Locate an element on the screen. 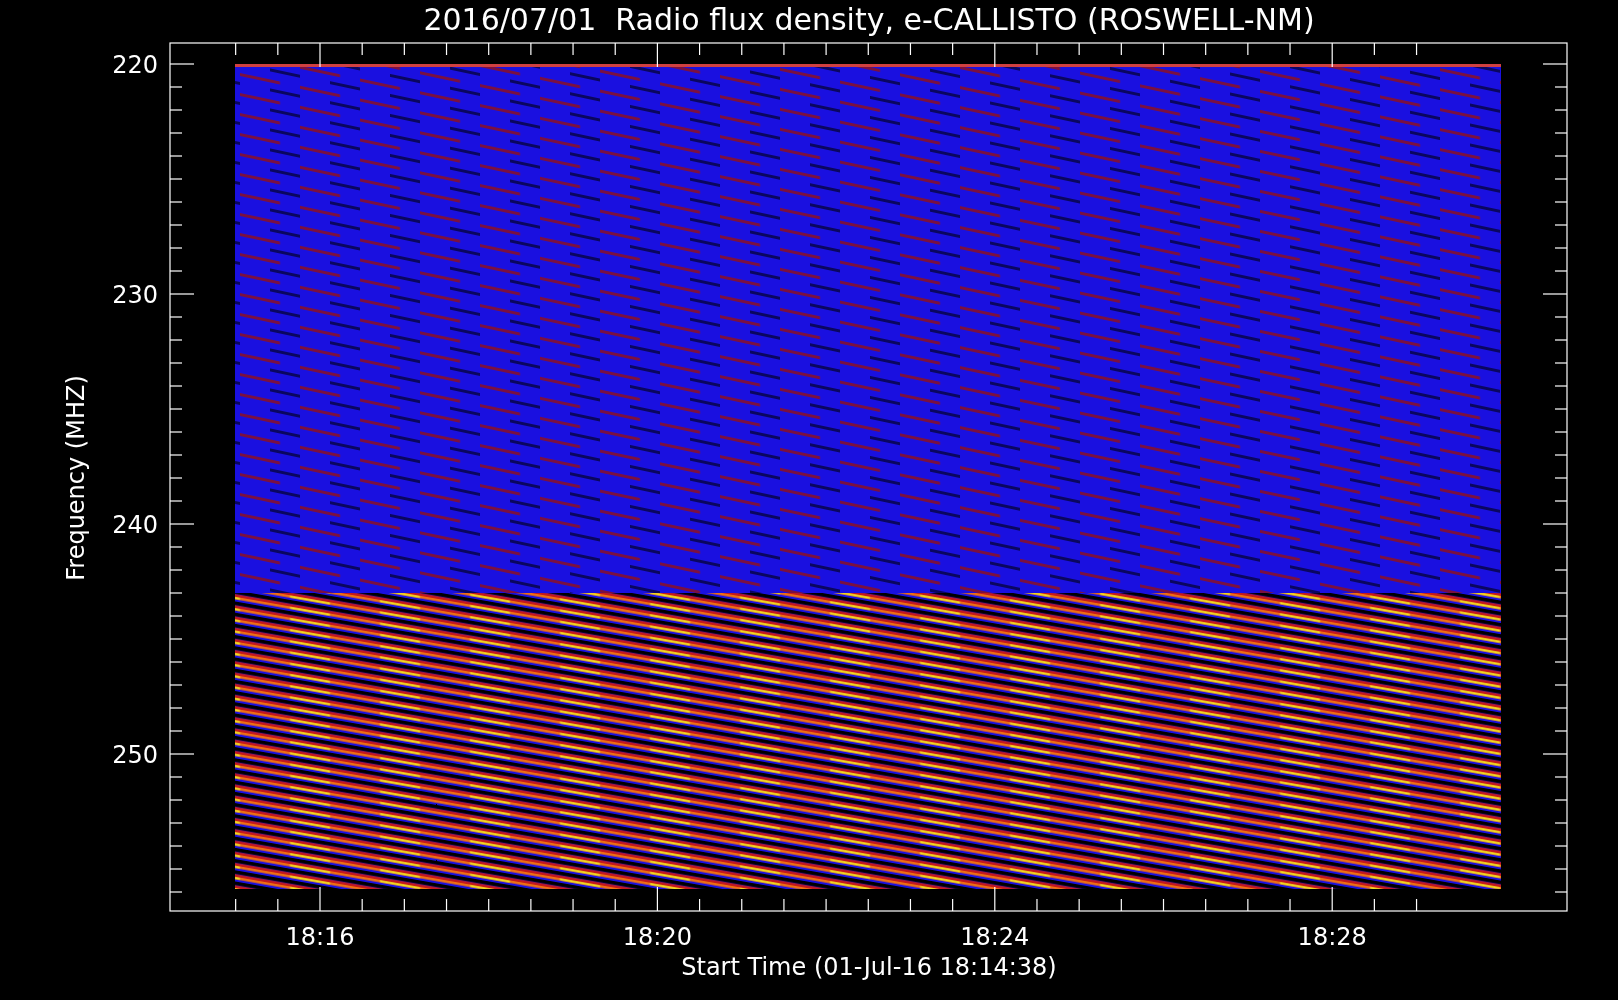 This screenshot has height=1000, width=1618. chart-title: 2016/07/01 Radio flux density, e-CALLISTO (ROSWELL-NM) is located at coordinates (869, 19).